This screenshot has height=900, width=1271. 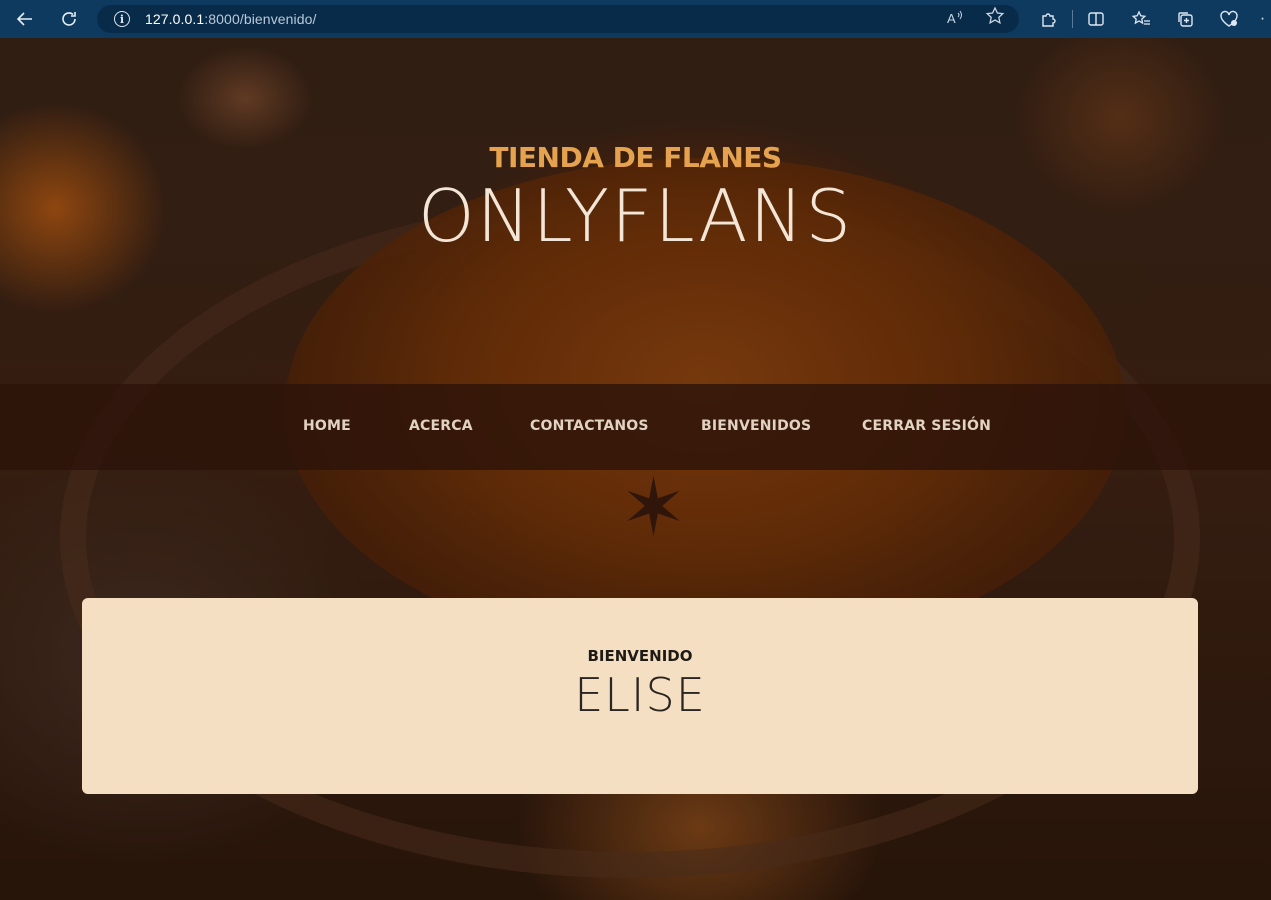 I want to click on svg-text: A, so click(x=951, y=18).